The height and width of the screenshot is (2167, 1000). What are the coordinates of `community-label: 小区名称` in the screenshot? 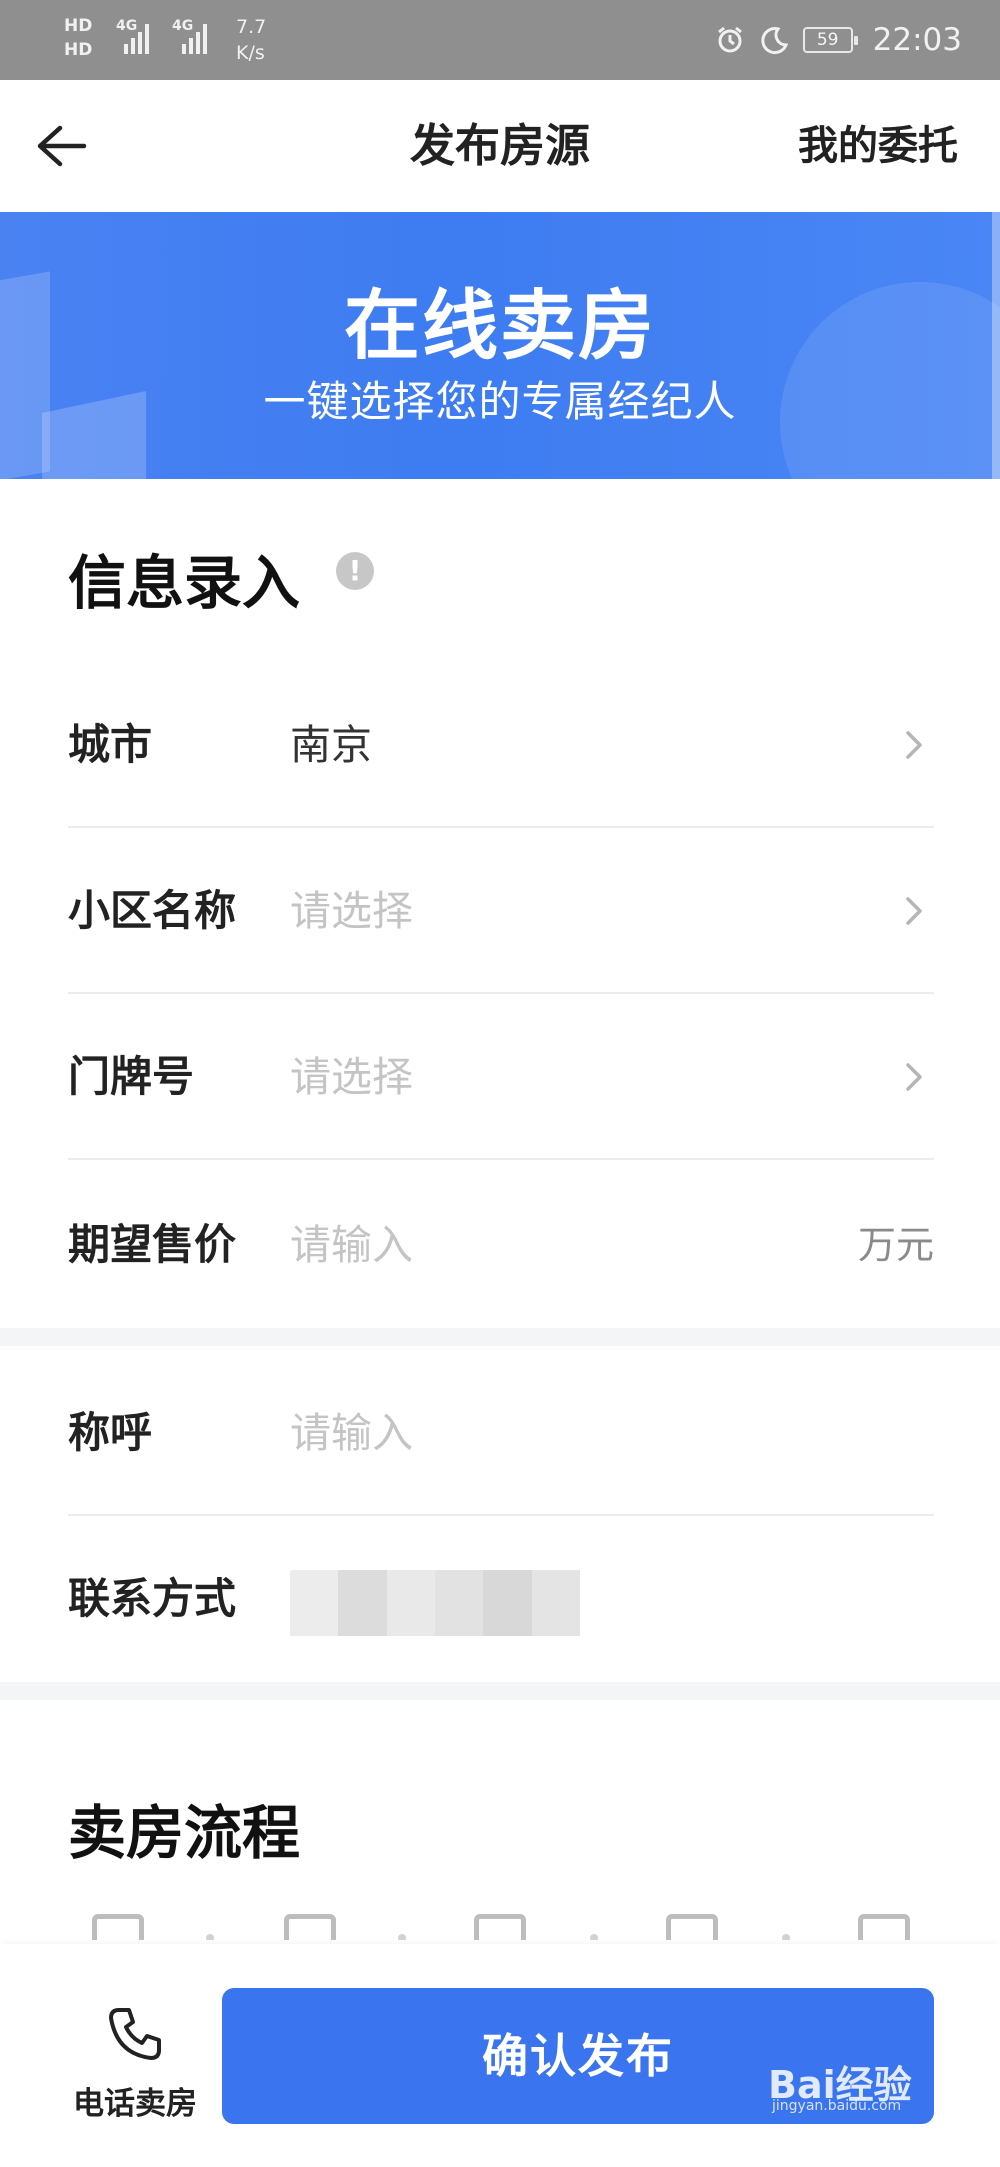 It's located at (152, 910).